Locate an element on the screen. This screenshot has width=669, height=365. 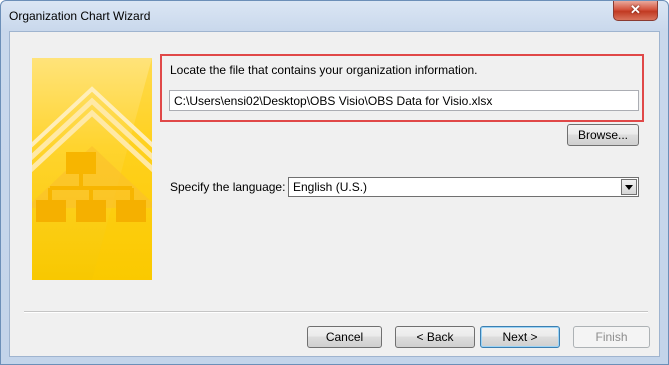
finish-button: Finish is located at coordinates (611, 337).